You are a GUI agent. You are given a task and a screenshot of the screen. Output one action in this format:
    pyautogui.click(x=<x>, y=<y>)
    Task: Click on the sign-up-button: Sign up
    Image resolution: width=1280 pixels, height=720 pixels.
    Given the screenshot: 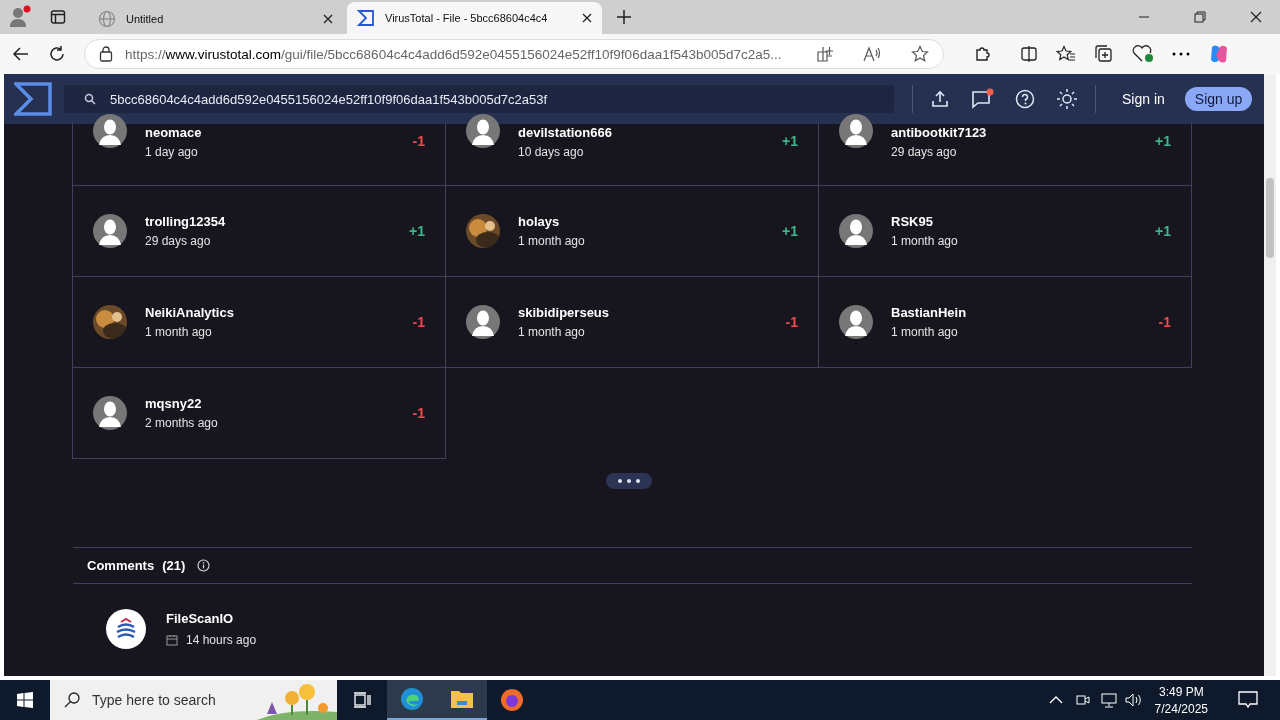 What is the action you would take?
    pyautogui.click(x=1218, y=99)
    